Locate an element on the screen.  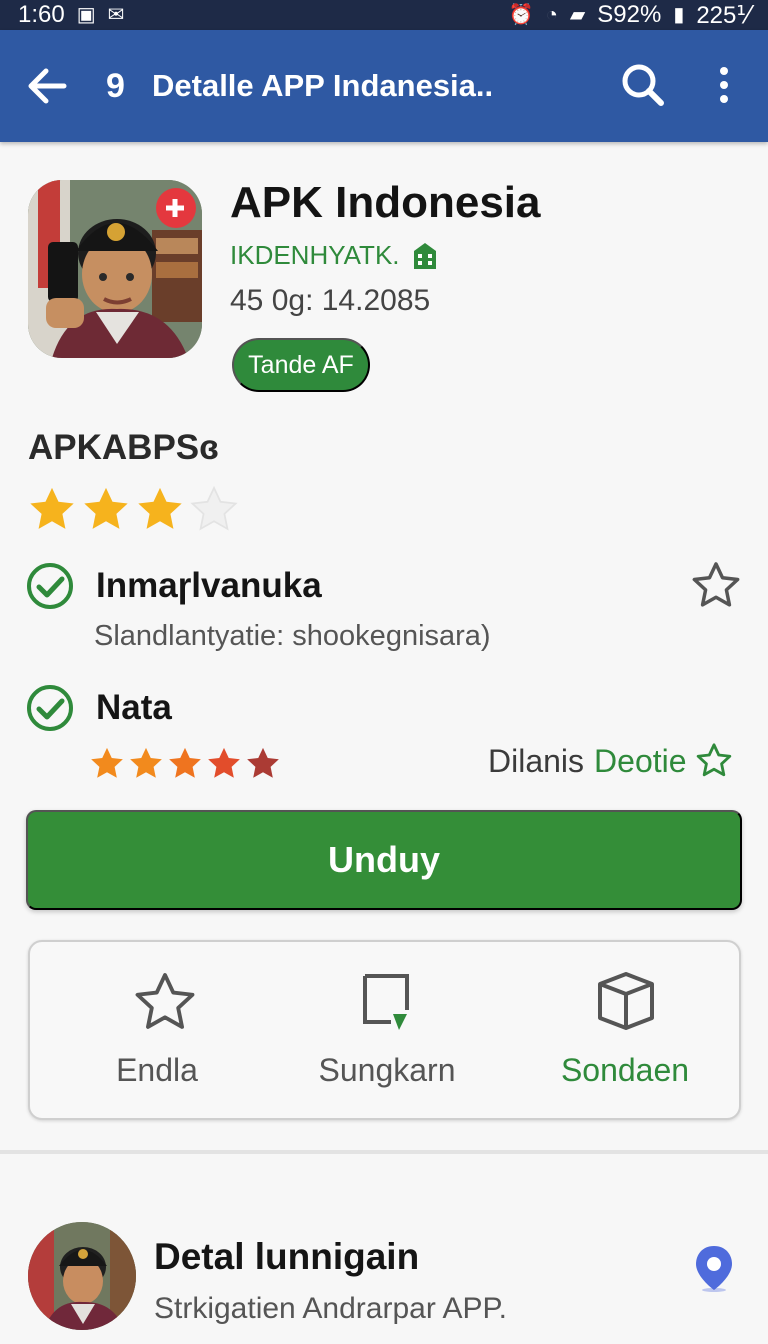
details-link-prefix: Dilanis is located at coordinates (536, 760).